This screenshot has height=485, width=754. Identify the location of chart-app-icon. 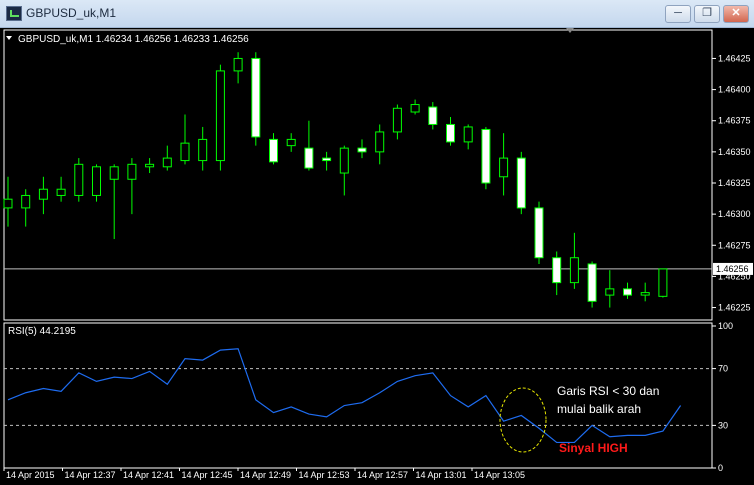
(14, 13).